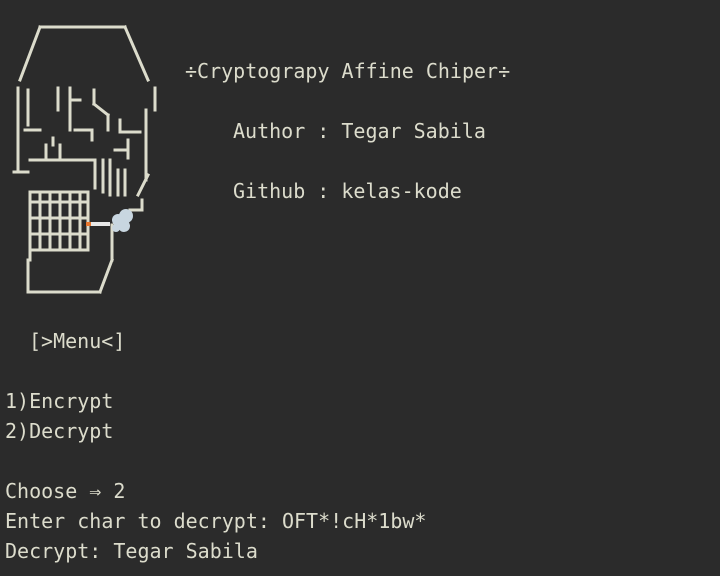 Image resolution: width=720 pixels, height=576 pixels. What do you see at coordinates (122, 220) in the screenshot?
I see `smoke-icon` at bounding box center [122, 220].